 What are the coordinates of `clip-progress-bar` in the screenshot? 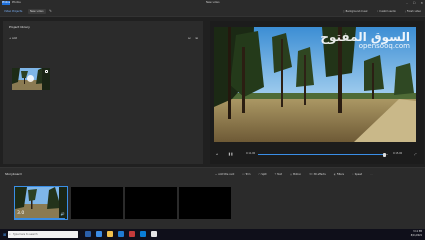 It's located at (40, 218).